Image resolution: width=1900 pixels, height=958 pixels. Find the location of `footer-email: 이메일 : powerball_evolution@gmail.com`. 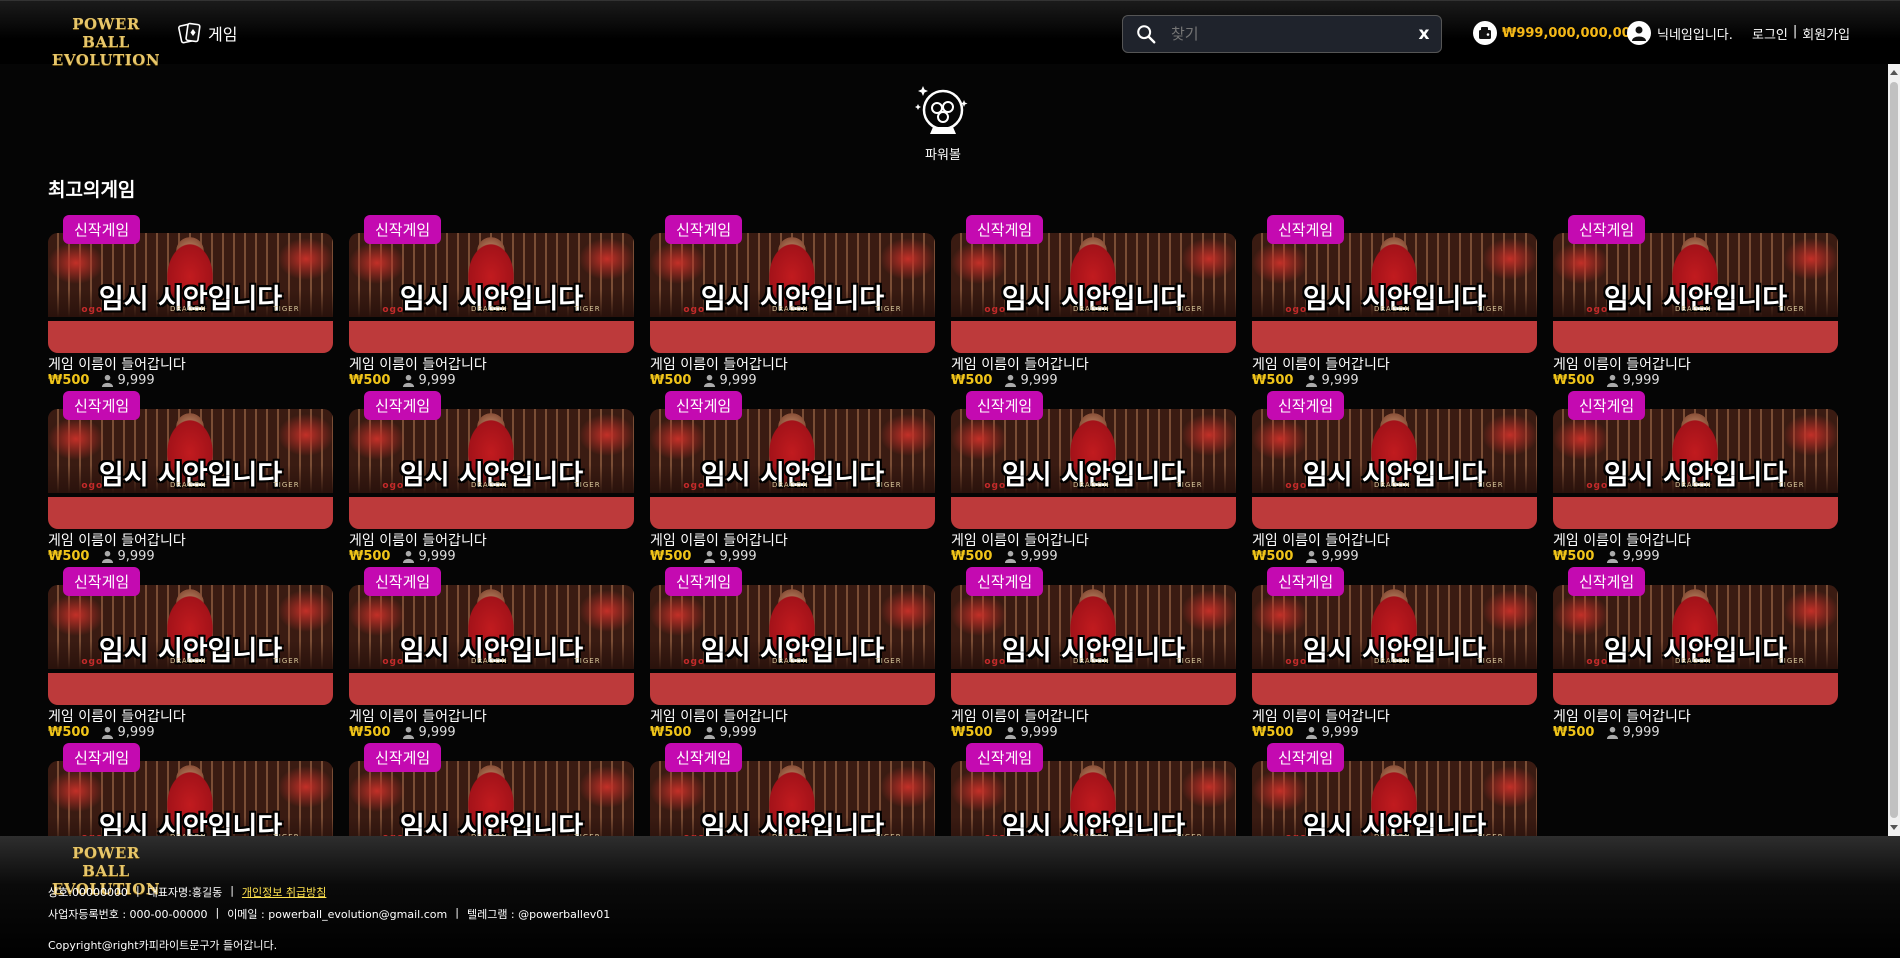

footer-email: 이메일 : powerball_evolution@gmail.com is located at coordinates (337, 914).